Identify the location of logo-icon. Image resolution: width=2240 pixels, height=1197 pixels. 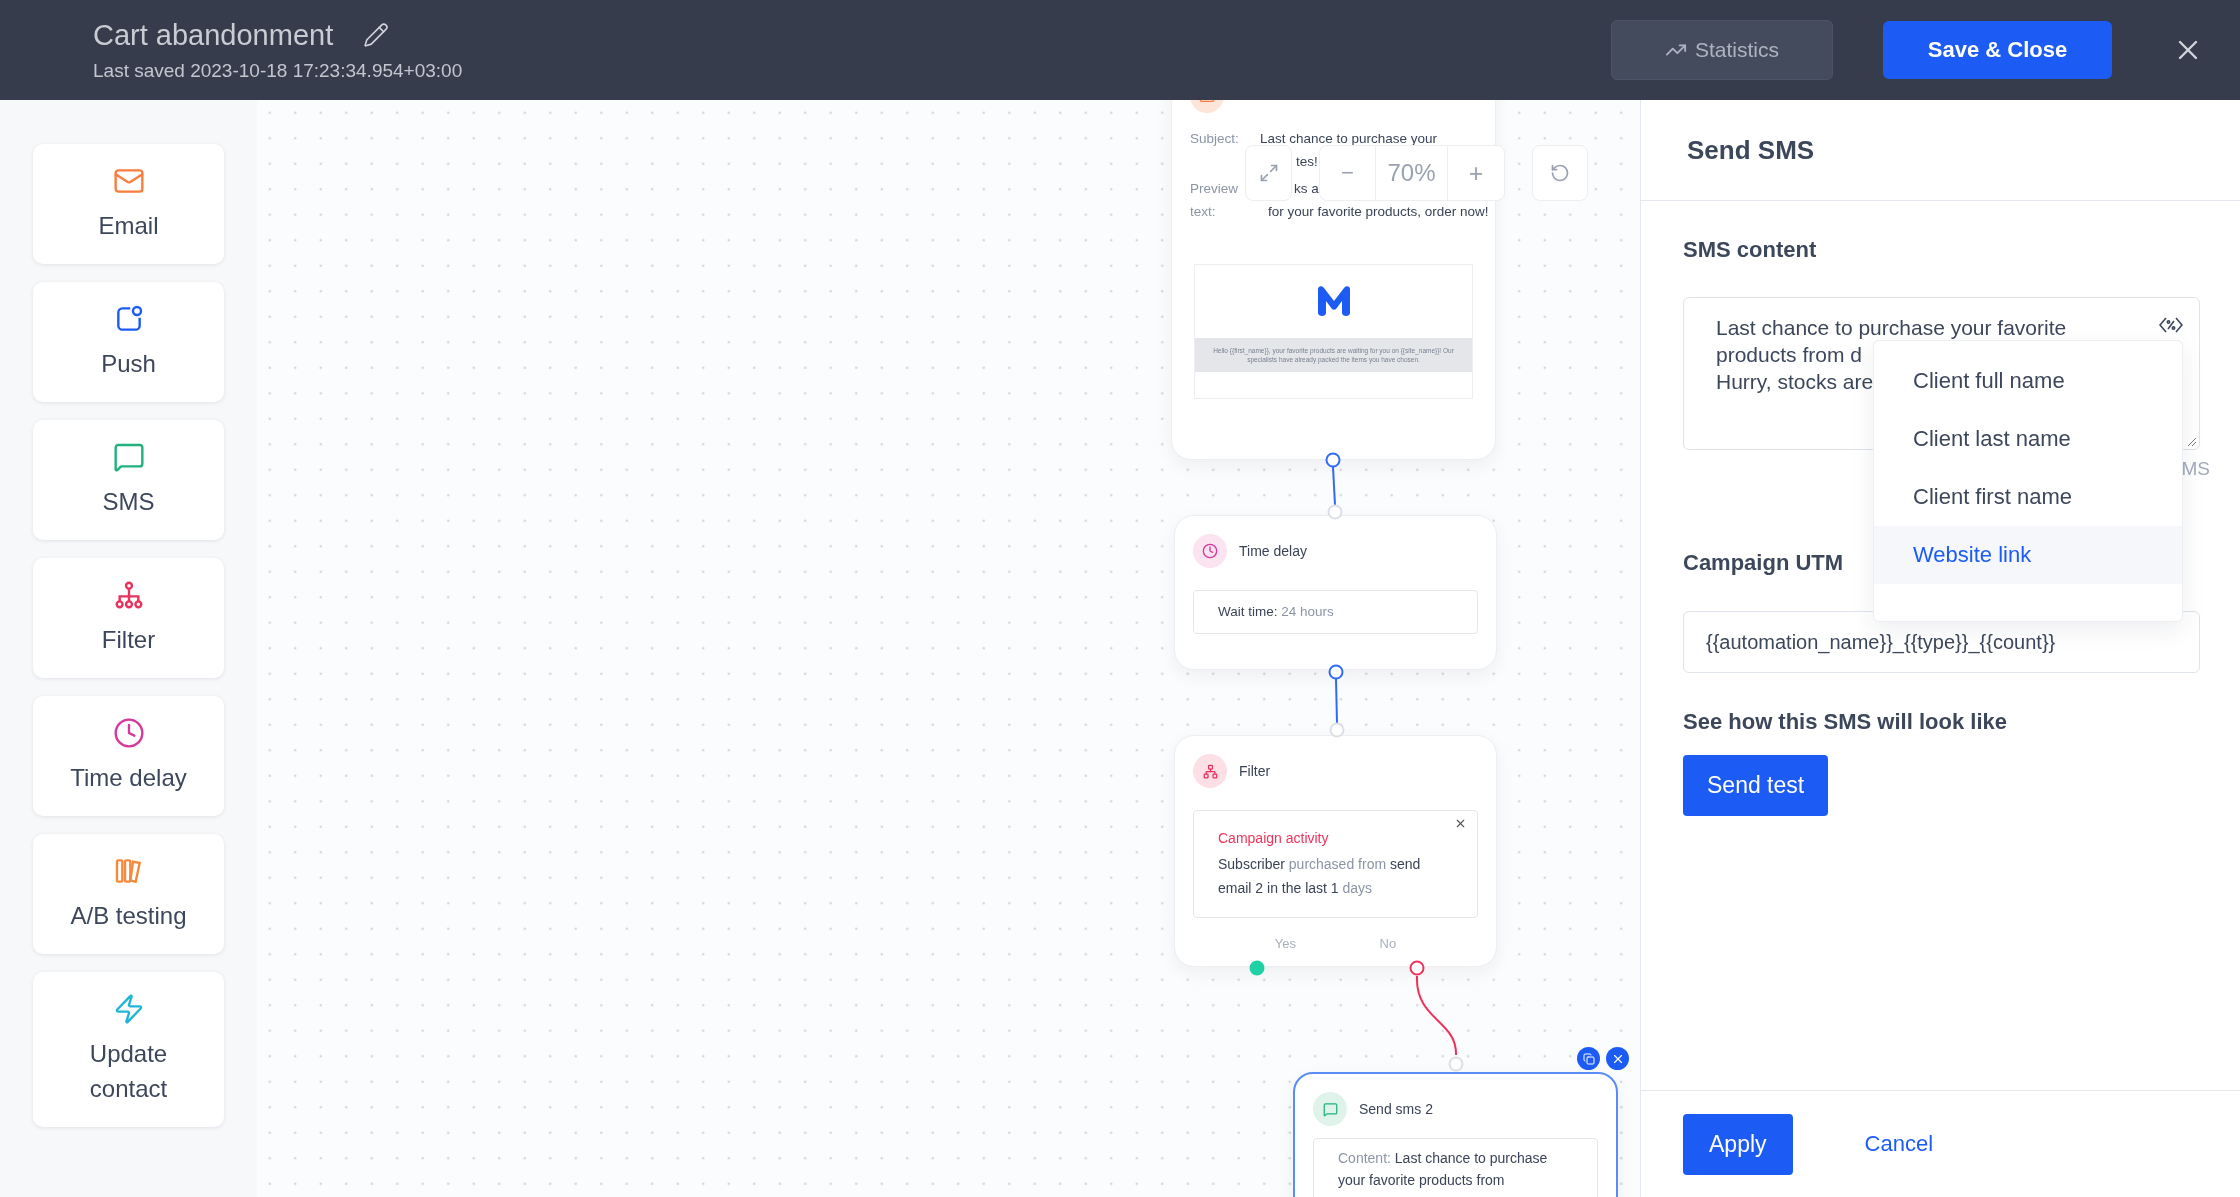
(1333, 301).